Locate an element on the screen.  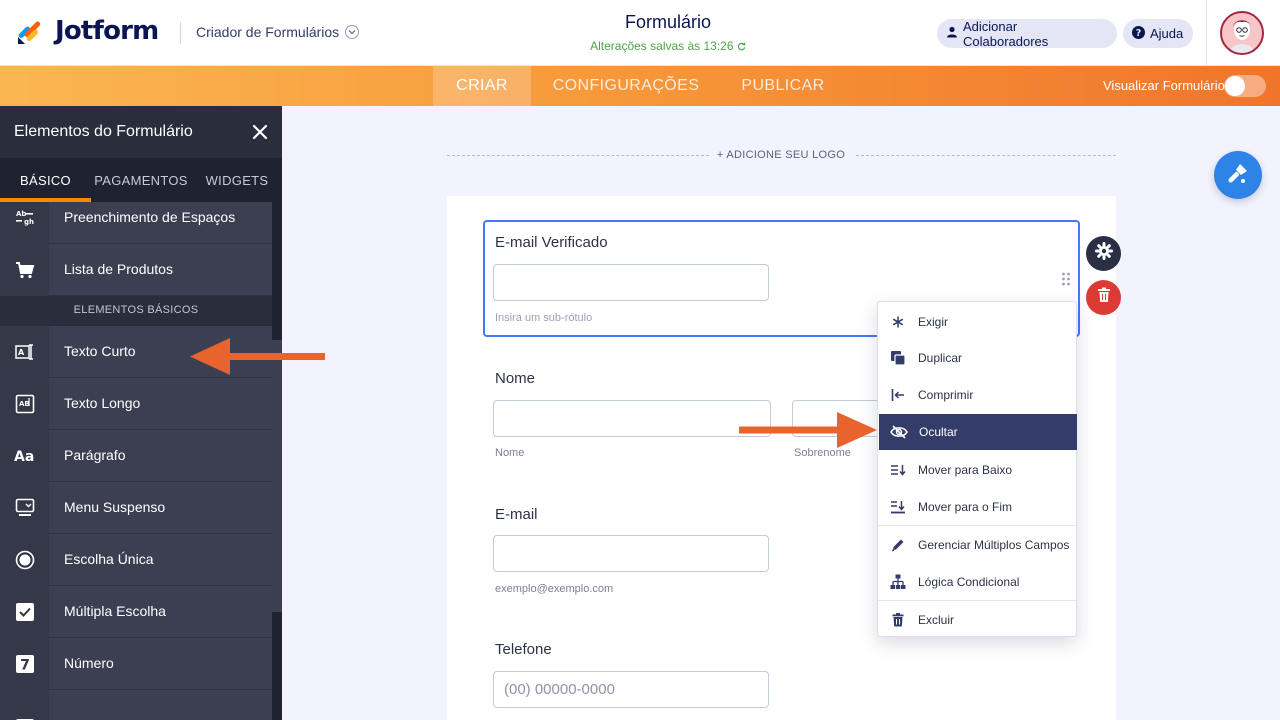
user-avatar is located at coordinates (1242, 33).